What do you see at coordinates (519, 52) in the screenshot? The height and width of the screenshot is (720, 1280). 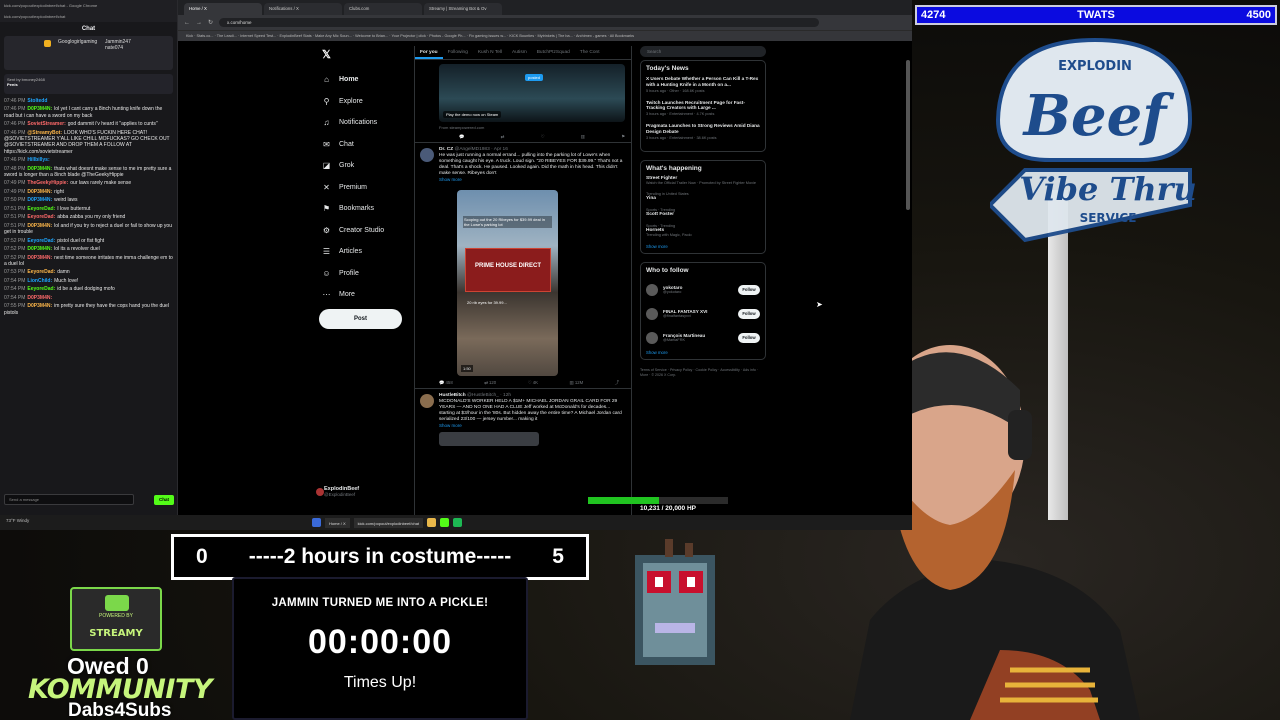 I see `feed-tab: Autism` at bounding box center [519, 52].